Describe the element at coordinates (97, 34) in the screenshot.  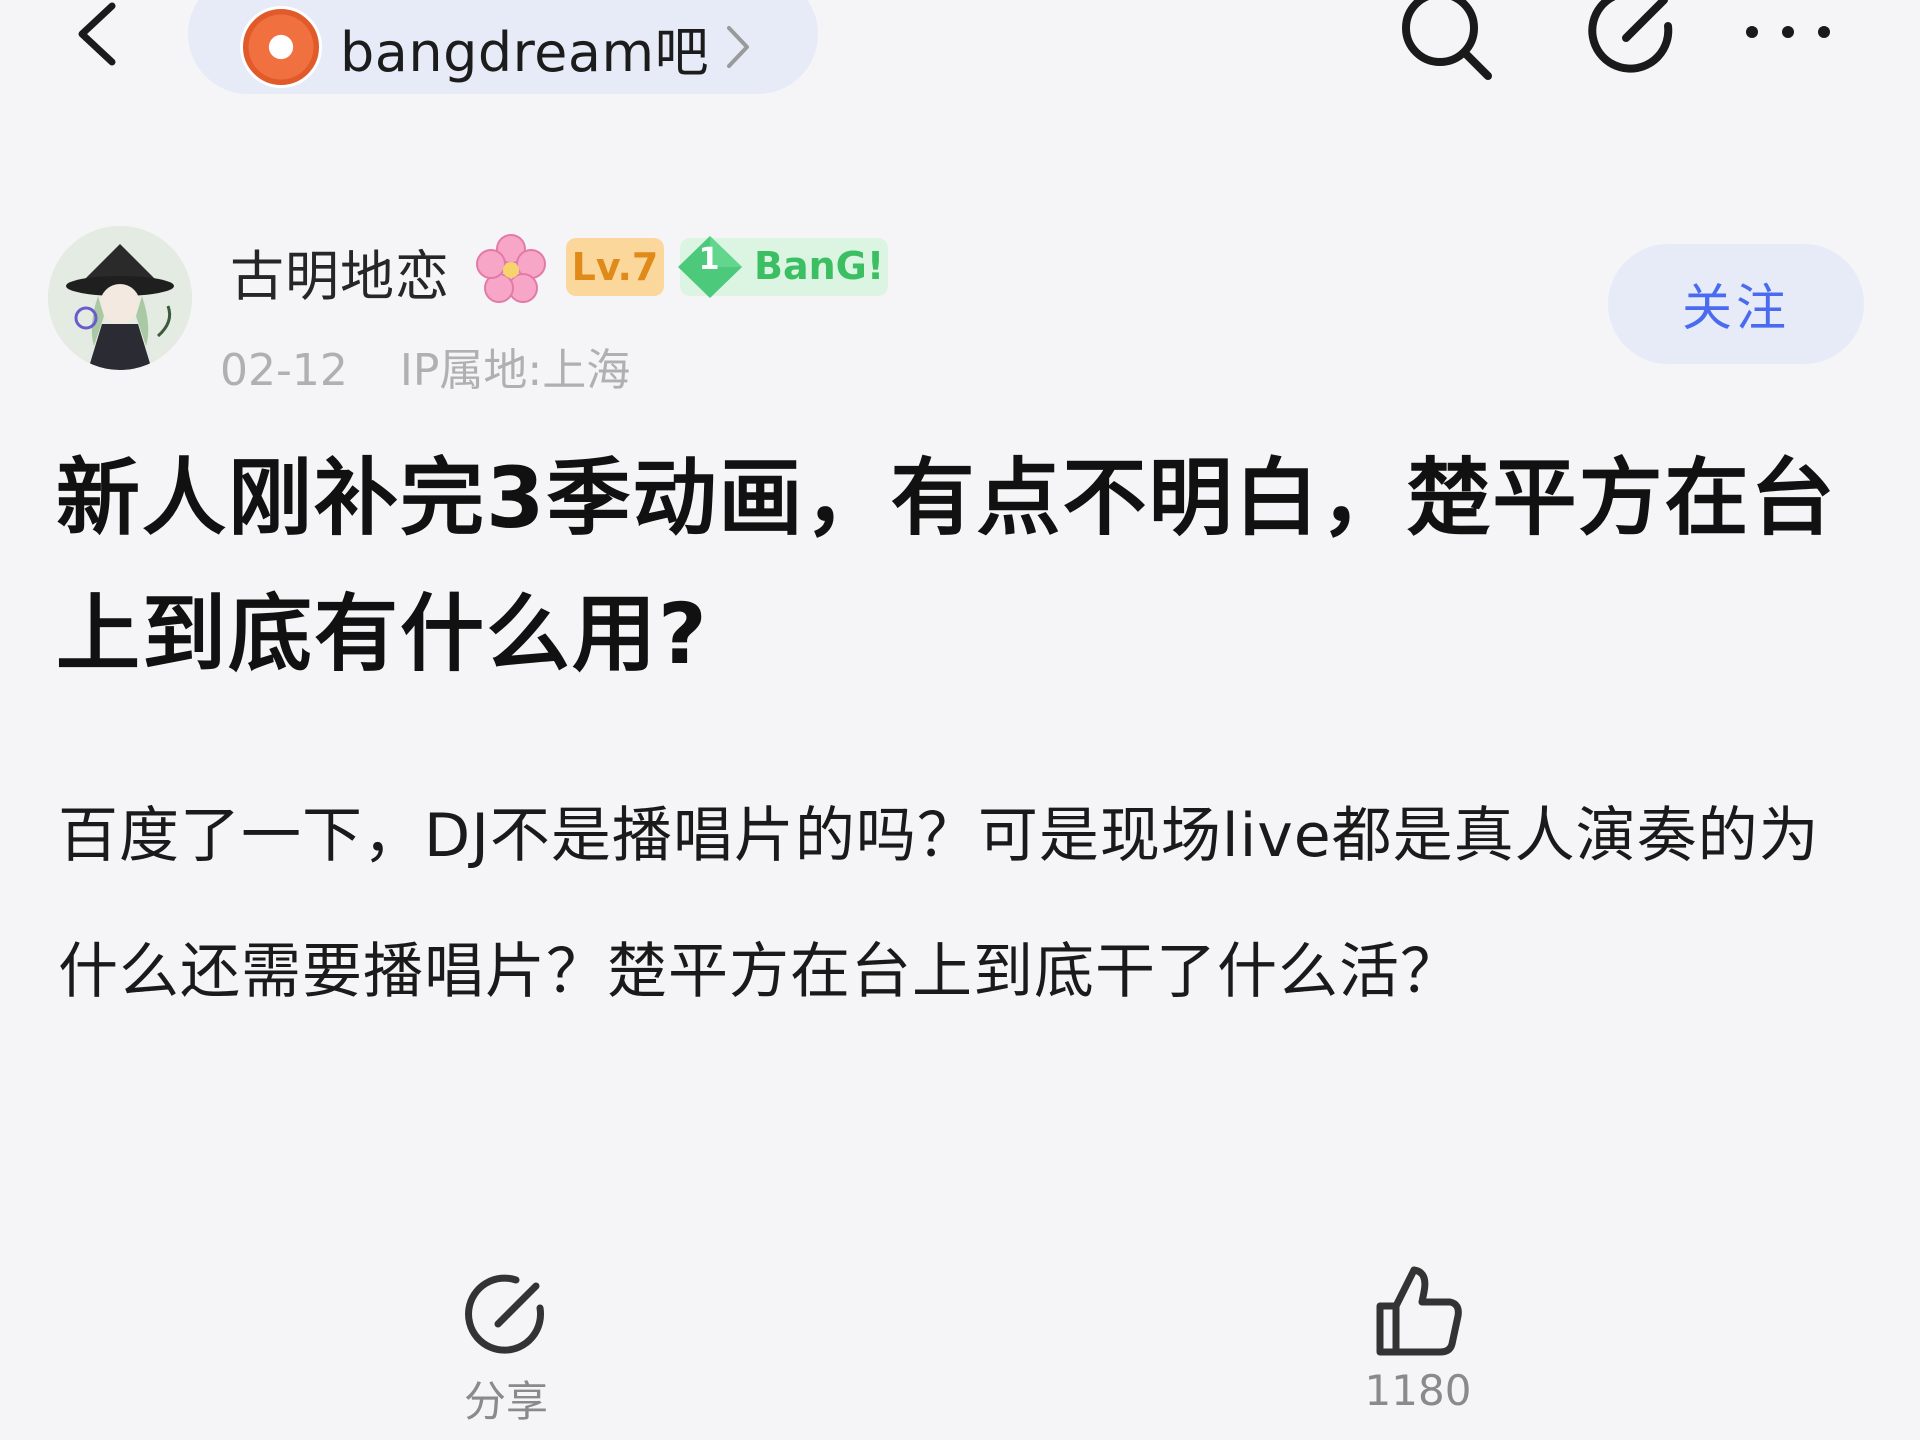
I see `chevron-left-icon` at that location.